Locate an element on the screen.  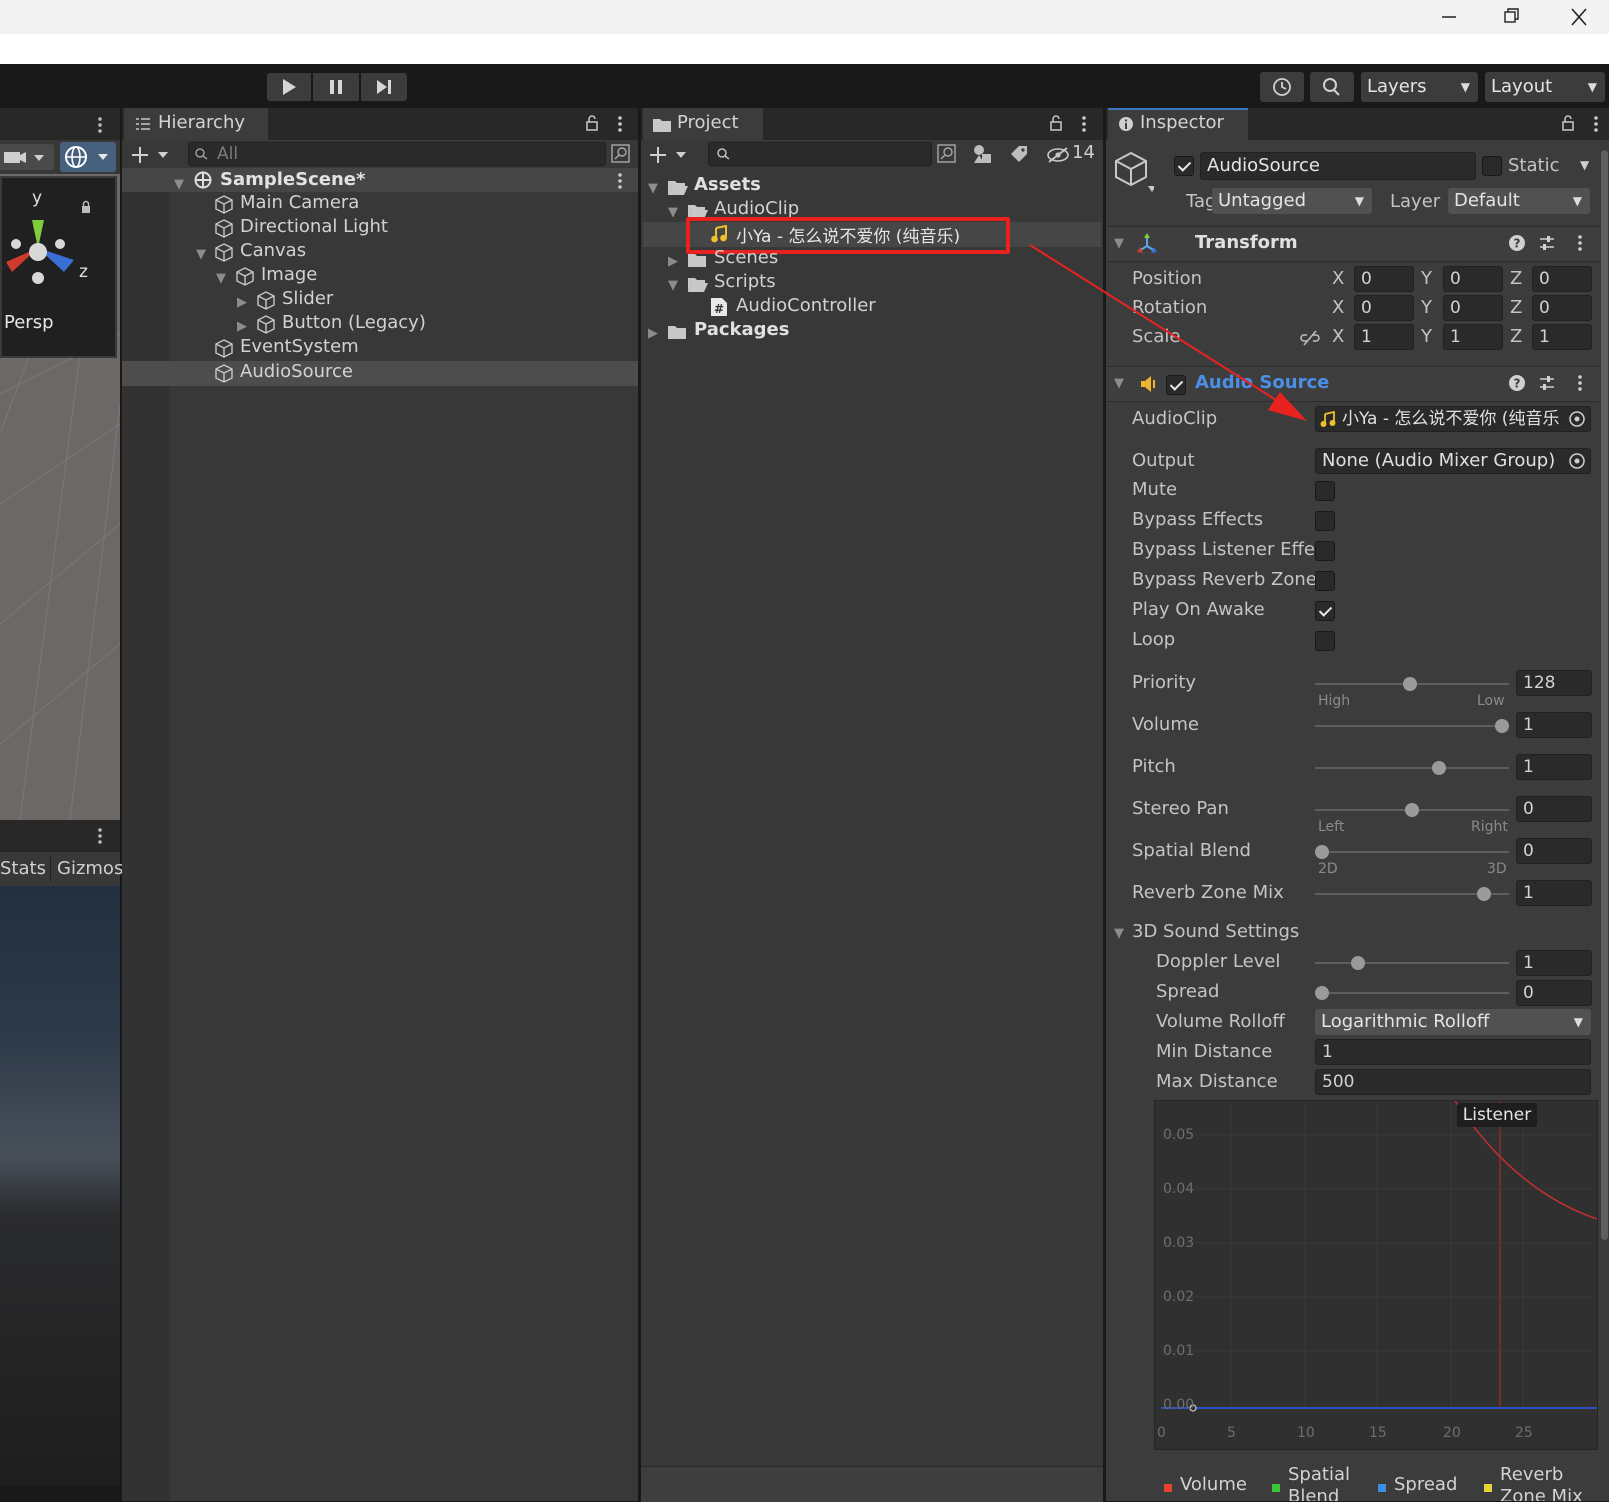
legend-item-volume: Volume is located at coordinates (1212, 1479).